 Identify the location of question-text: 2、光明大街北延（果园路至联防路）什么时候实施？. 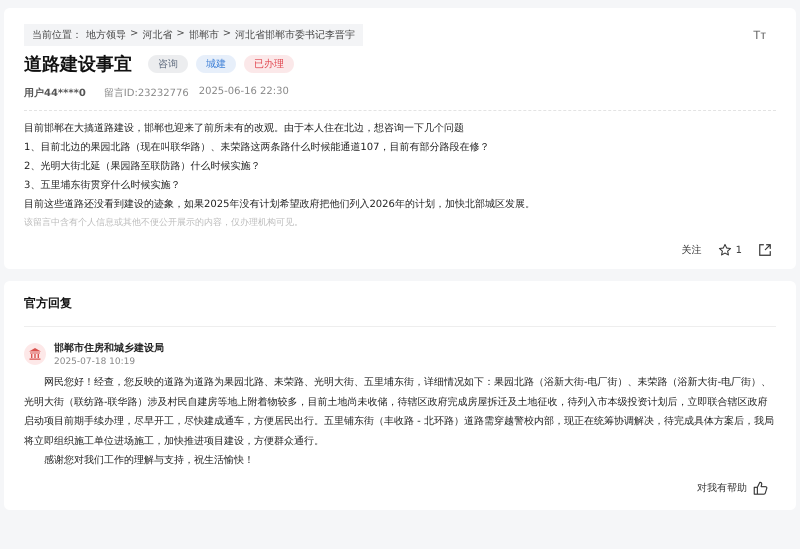
(143, 167).